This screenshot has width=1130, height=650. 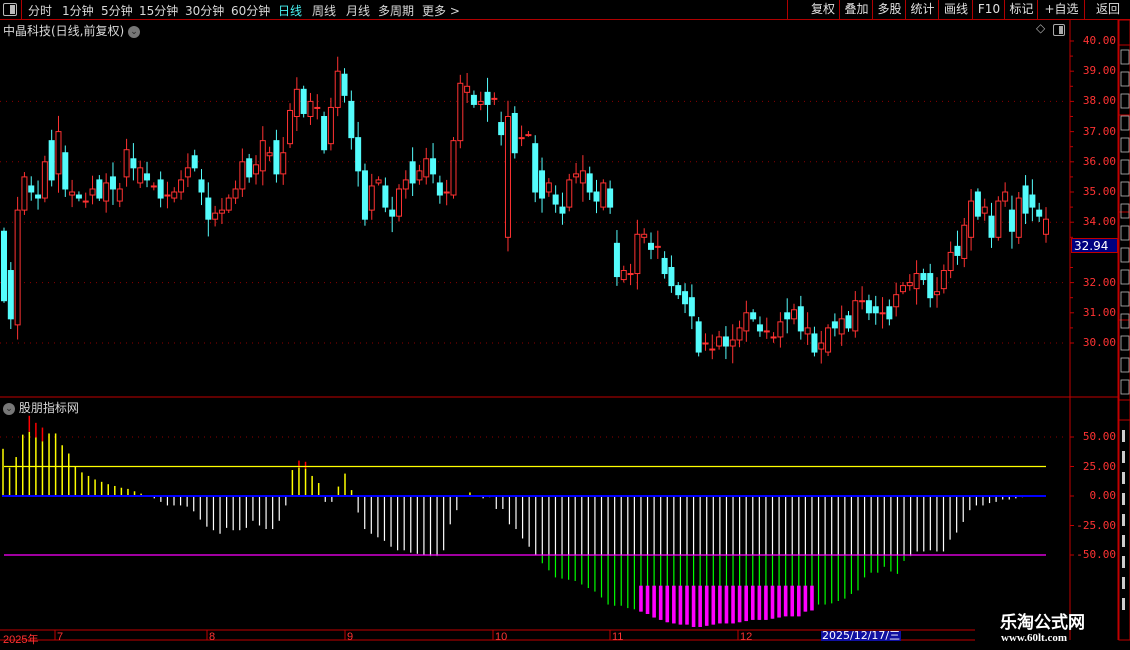 I want to click on indicator-tick-label: -50.00, so click(x=1096, y=554).